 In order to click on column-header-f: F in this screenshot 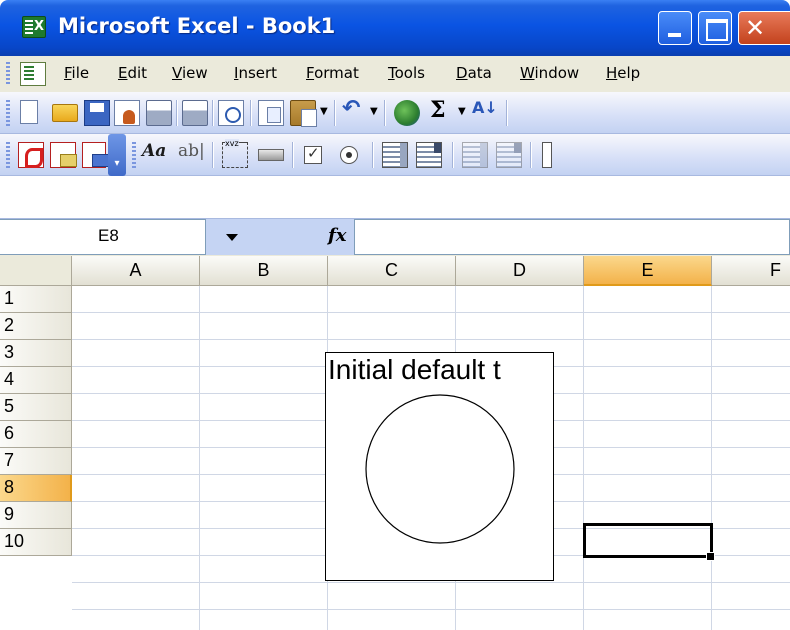, I will do `click(751, 271)`.